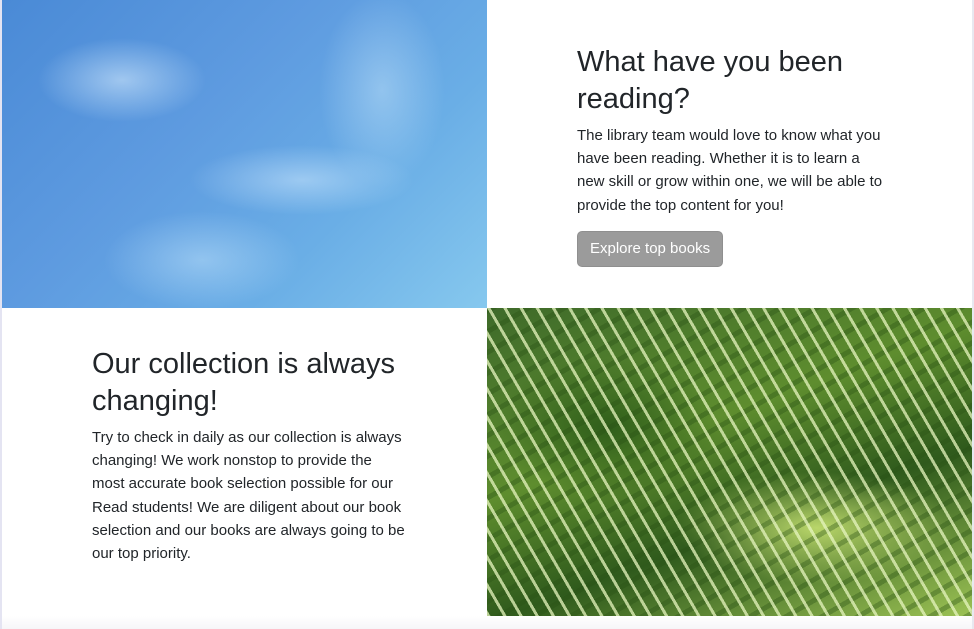 This screenshot has height=629, width=974. What do you see at coordinates (710, 80) in the screenshot?
I see `reading-heading: What have you been reading?` at bounding box center [710, 80].